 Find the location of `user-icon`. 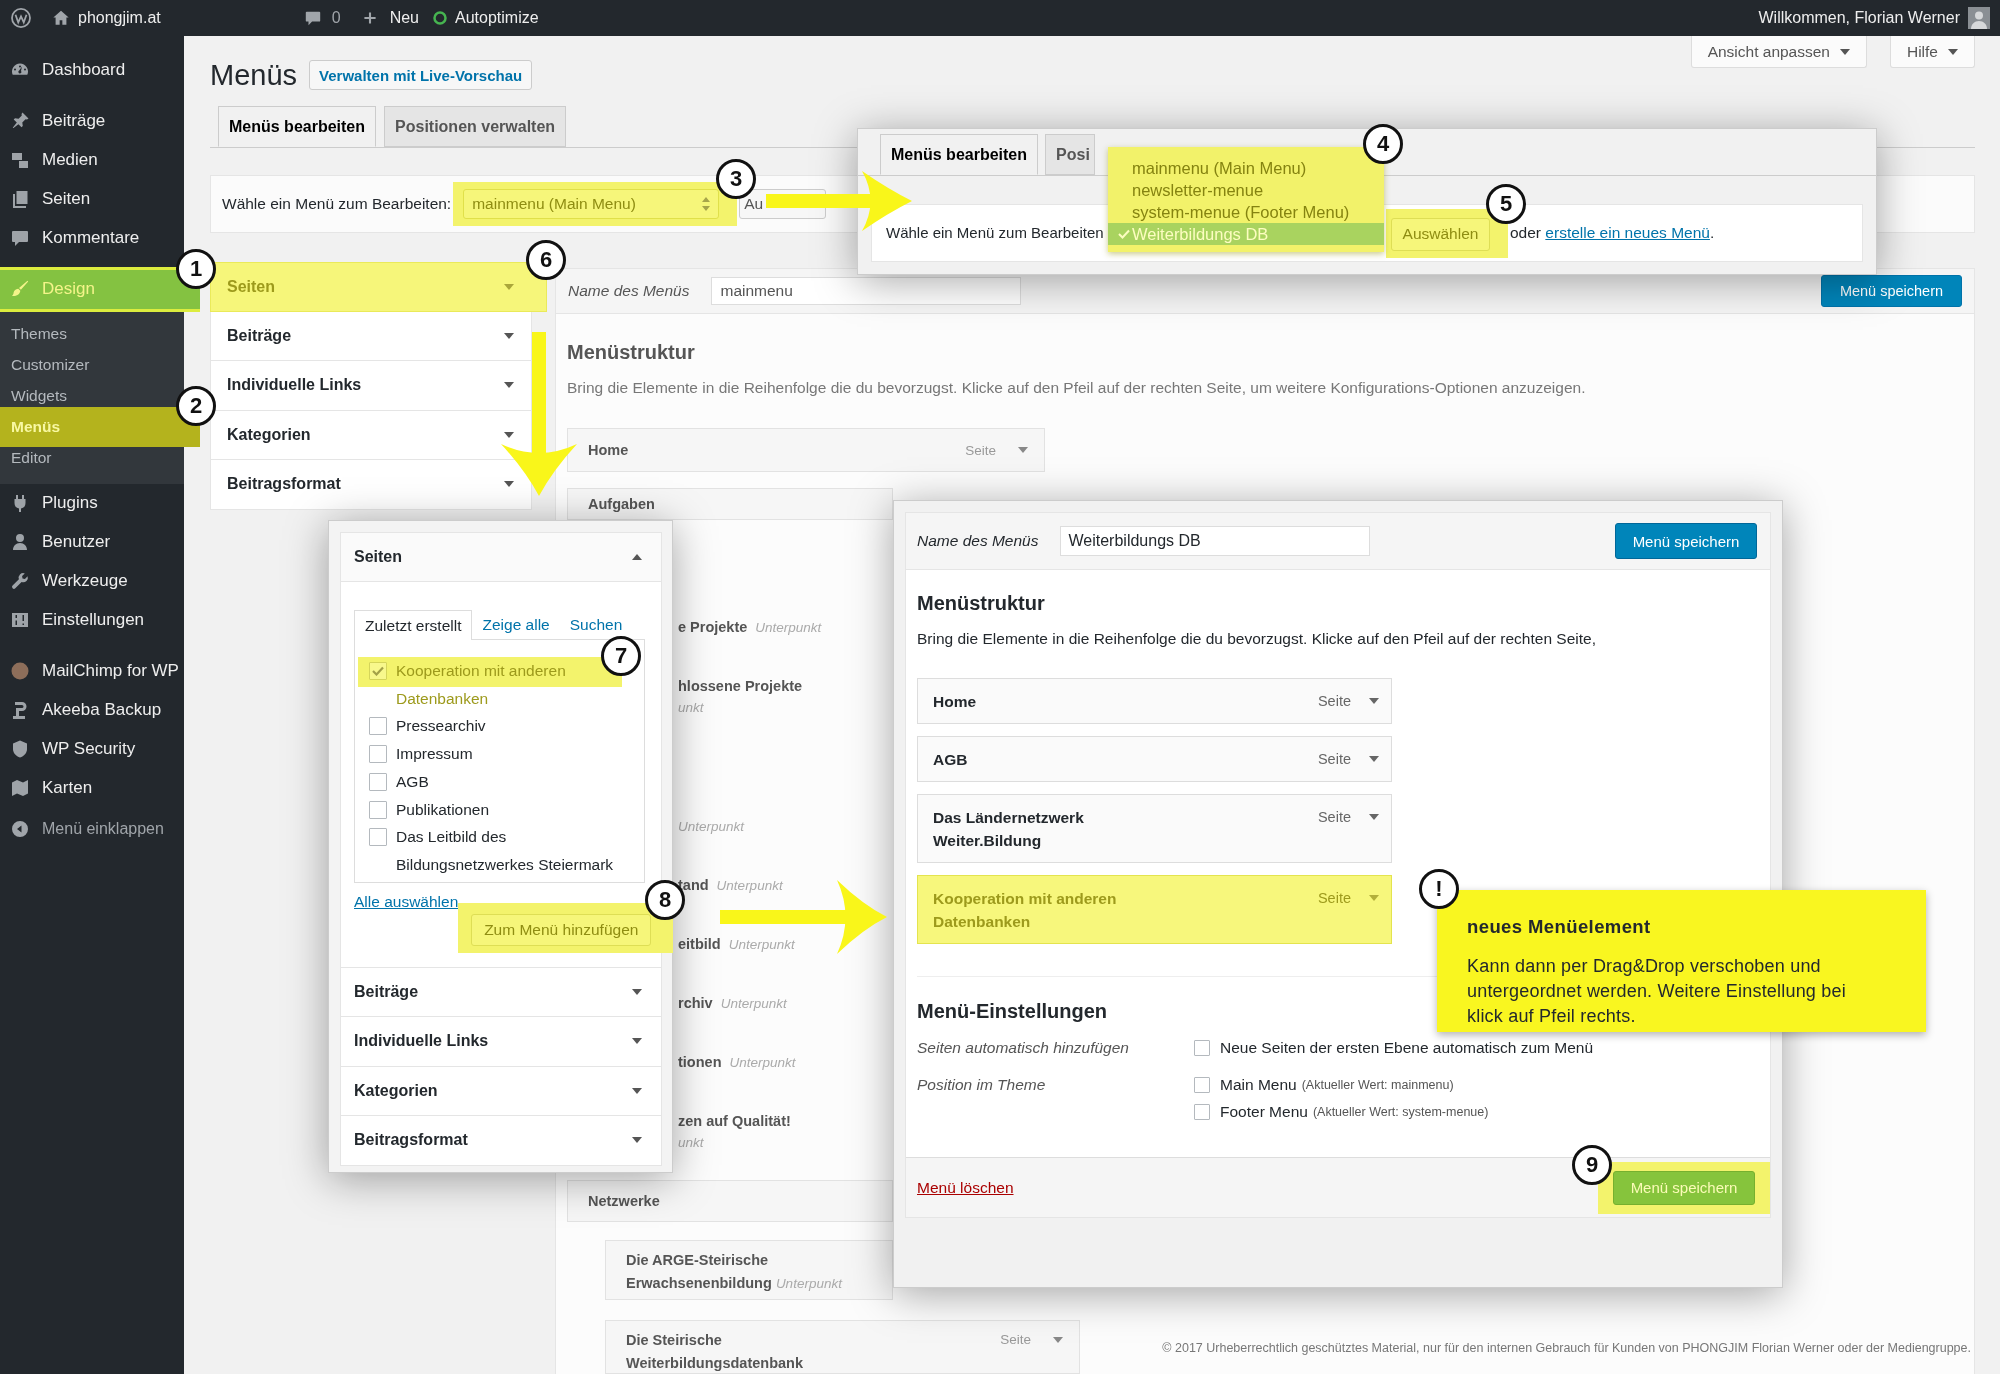

user-icon is located at coordinates (20, 542).